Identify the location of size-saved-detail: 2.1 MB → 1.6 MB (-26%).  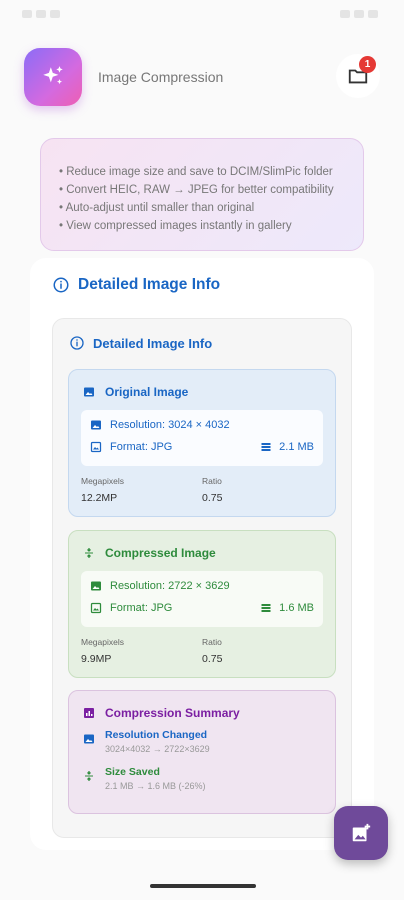
(155, 786).